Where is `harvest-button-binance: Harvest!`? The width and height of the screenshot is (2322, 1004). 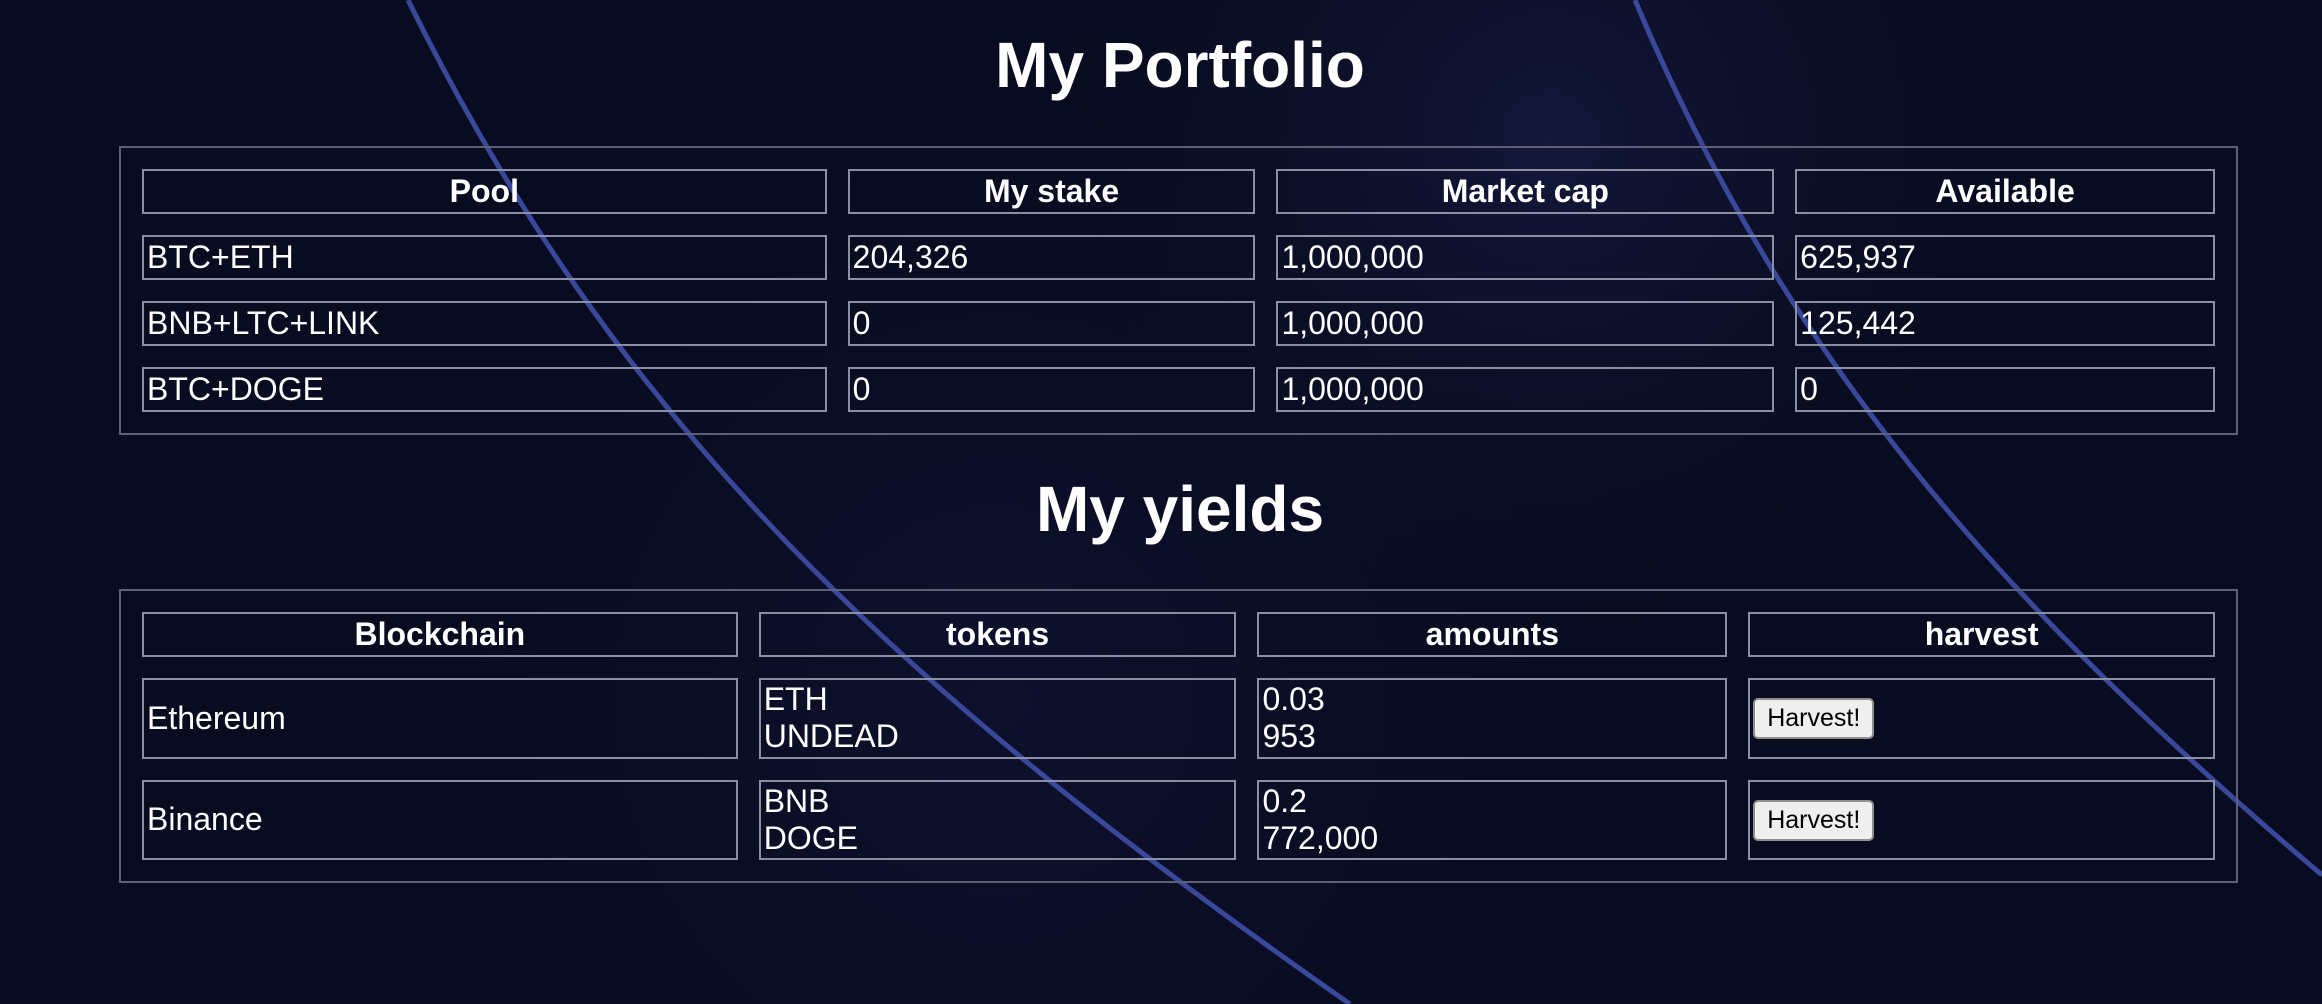
harvest-button-binance: Harvest! is located at coordinates (1814, 820).